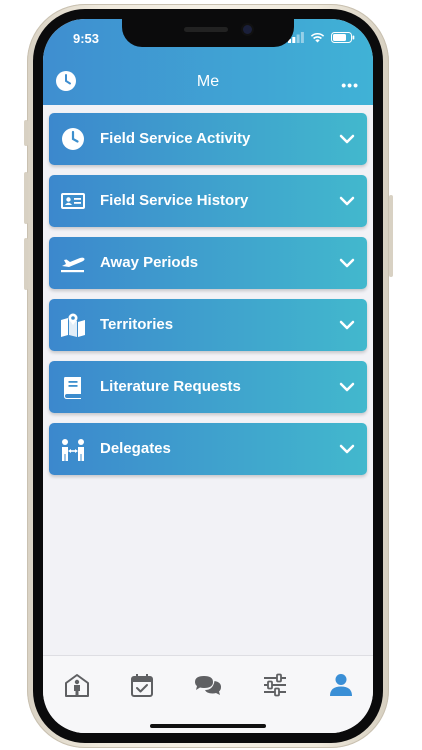 This screenshot has width=422, height=750. Describe the element at coordinates (26, 264) in the screenshot. I see `phone-volume-down` at that location.